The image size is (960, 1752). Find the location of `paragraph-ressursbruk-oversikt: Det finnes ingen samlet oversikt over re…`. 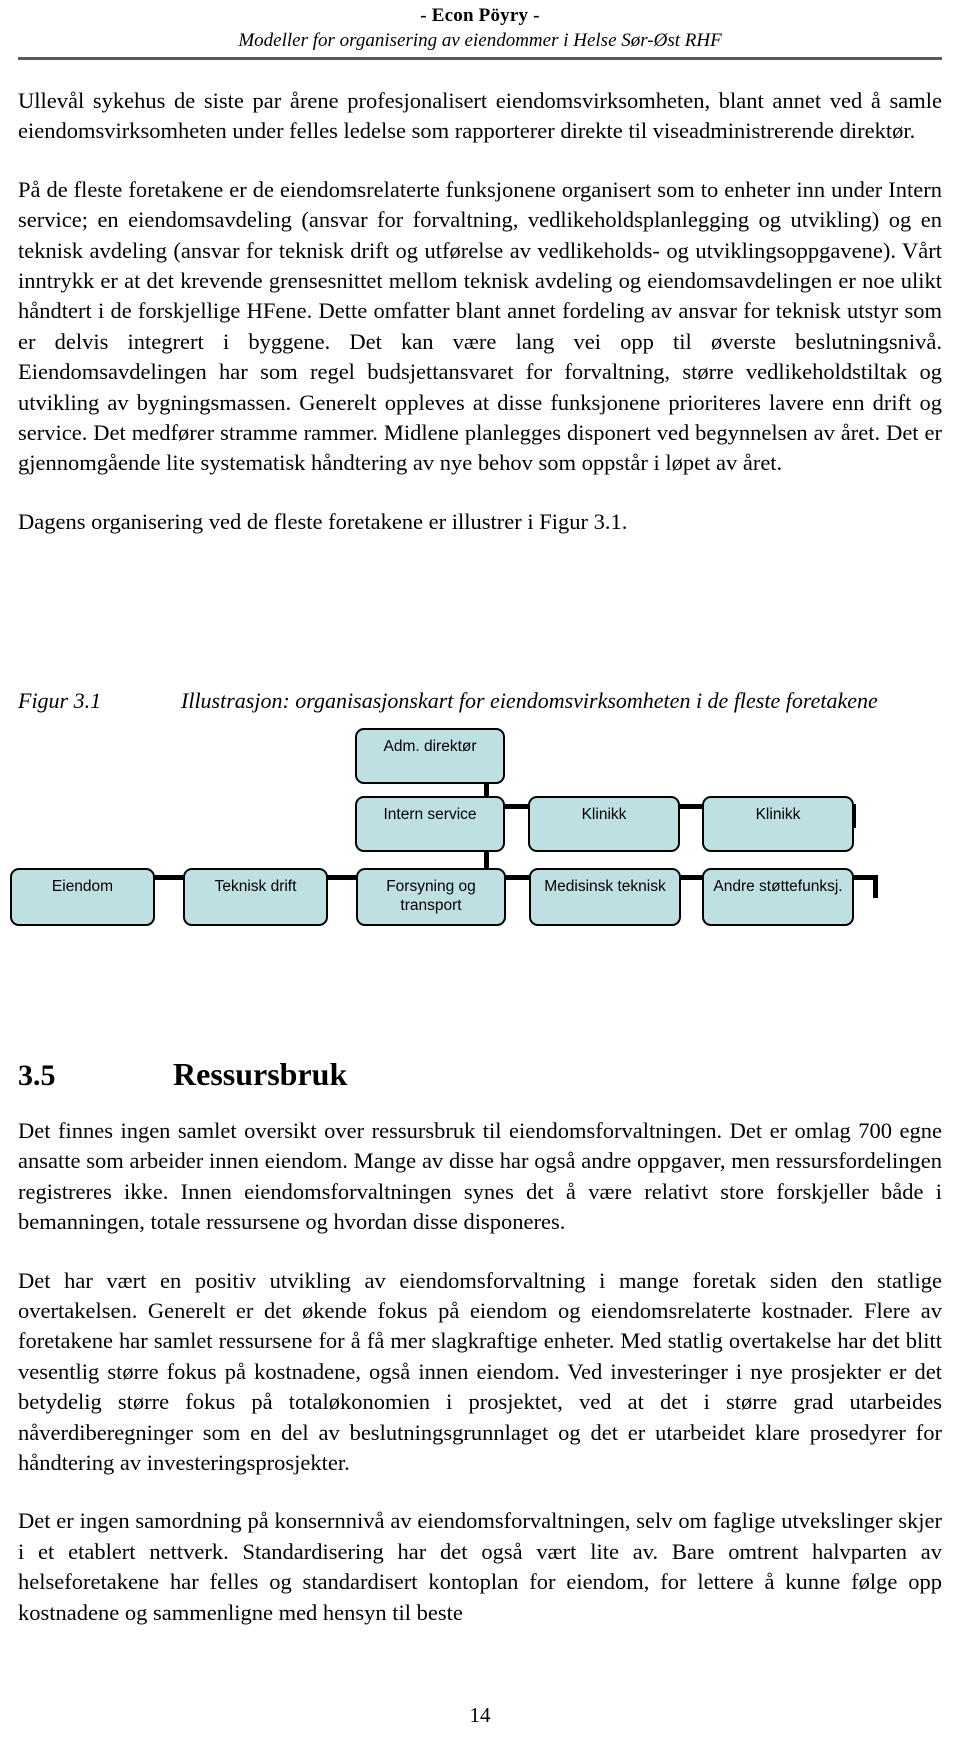

paragraph-ressursbruk-oversikt: Det finnes ingen samlet oversikt over re… is located at coordinates (480, 1176).